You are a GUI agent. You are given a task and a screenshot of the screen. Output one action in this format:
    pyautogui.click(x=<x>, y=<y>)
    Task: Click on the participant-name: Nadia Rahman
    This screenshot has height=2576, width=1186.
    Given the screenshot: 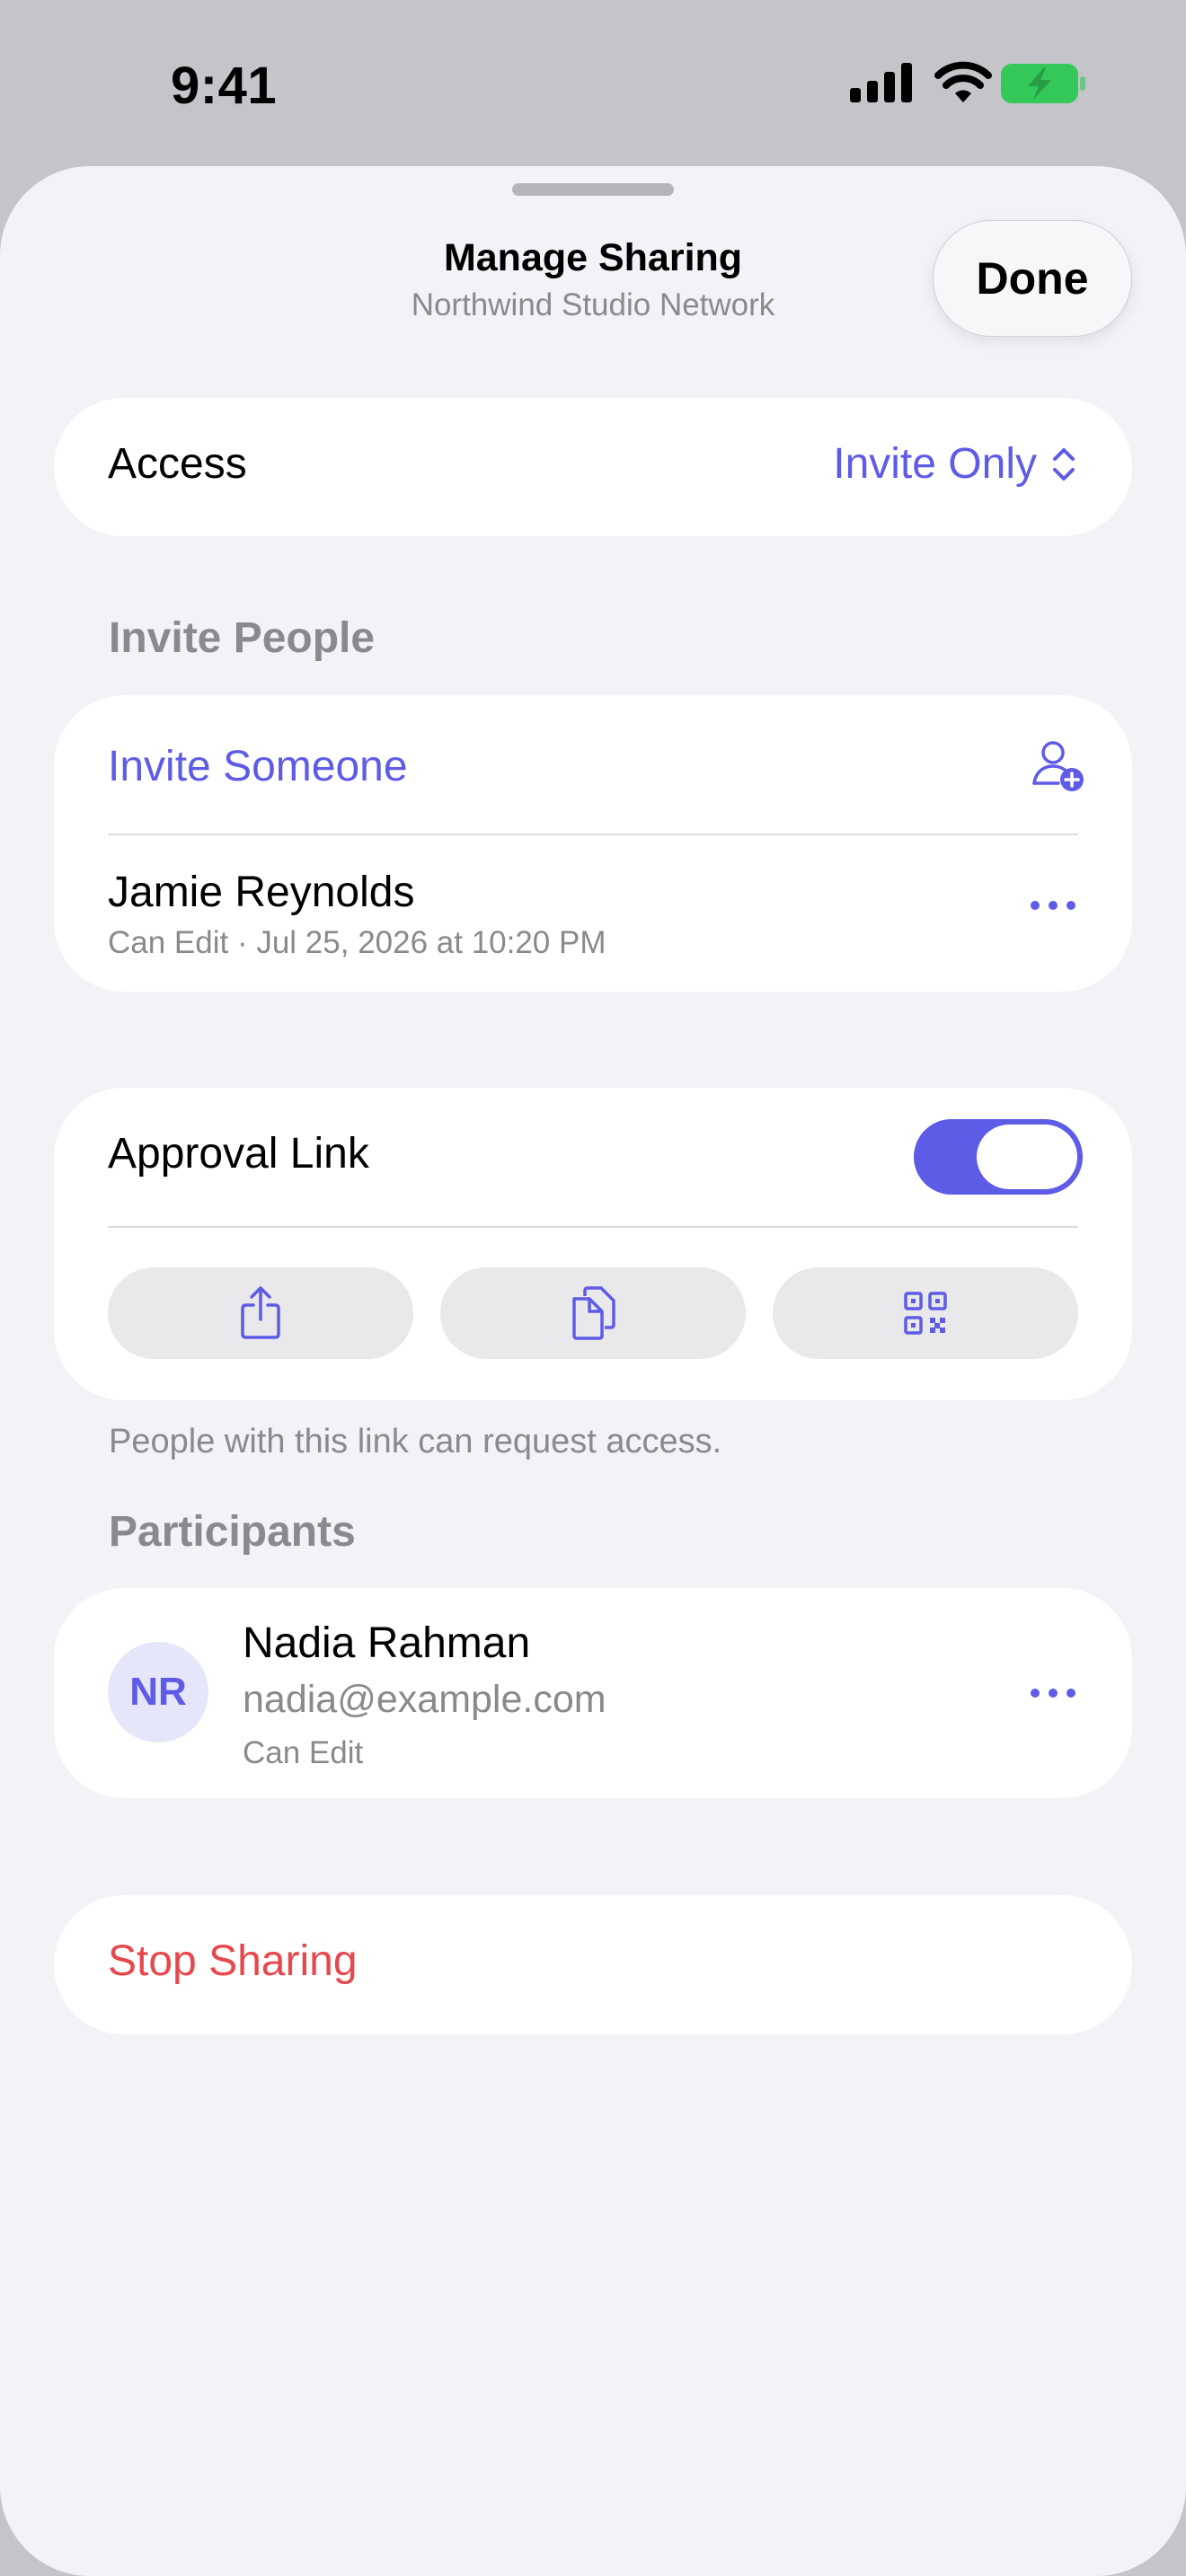 What is the action you would take?
    pyautogui.click(x=387, y=1643)
    